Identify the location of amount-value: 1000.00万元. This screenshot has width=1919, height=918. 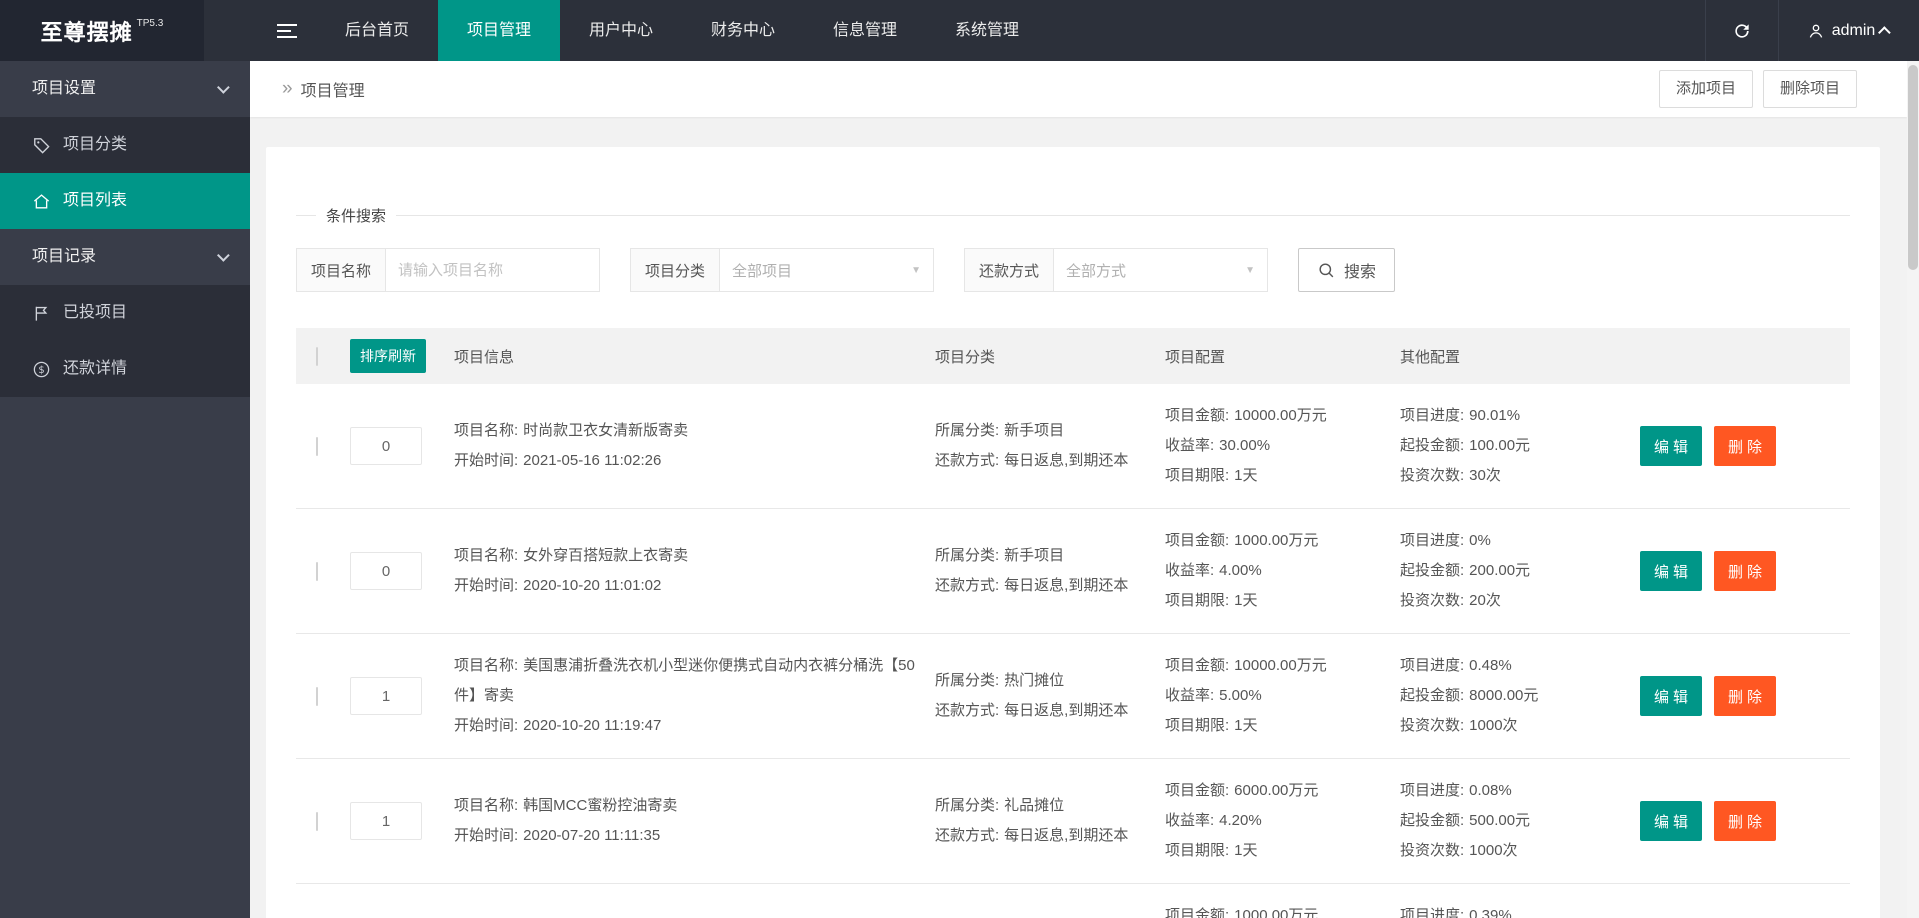
(1276, 912).